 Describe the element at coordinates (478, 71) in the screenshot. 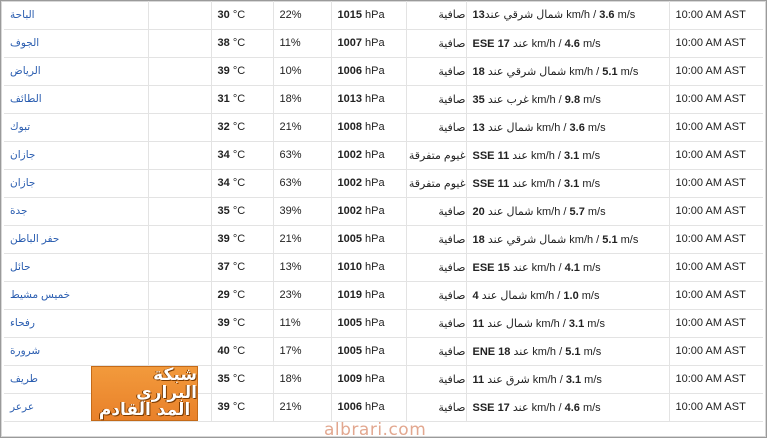

I see `wind-speed-kmh: 18` at that location.